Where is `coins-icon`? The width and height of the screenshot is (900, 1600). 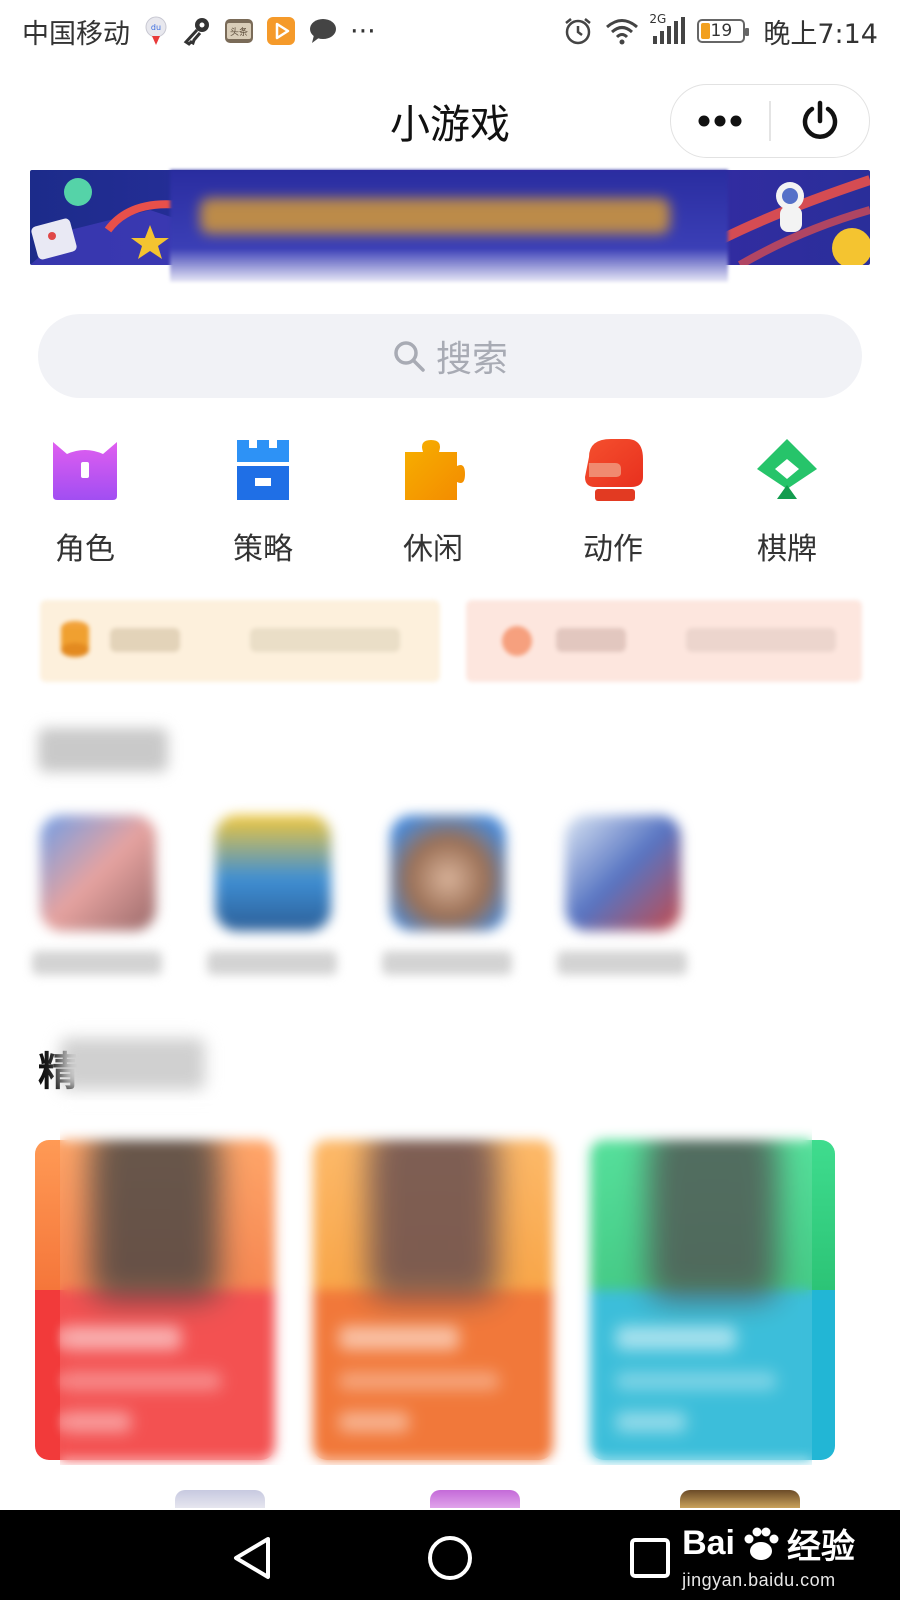
coins-icon is located at coordinates (75, 639).